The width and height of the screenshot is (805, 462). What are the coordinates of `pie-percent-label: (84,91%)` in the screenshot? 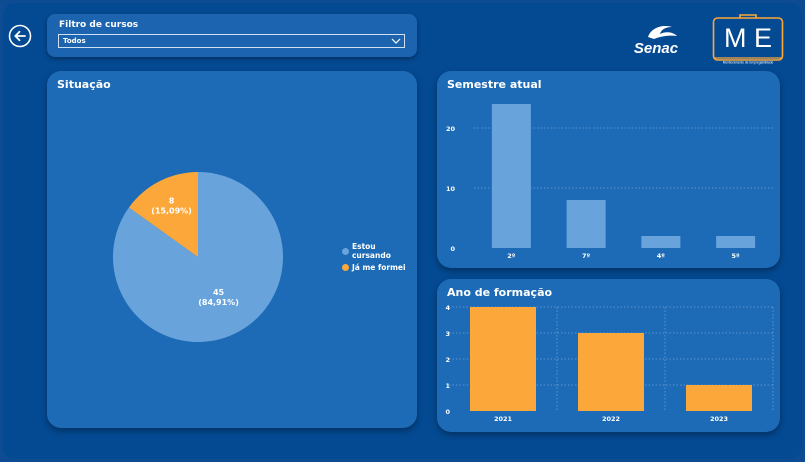 It's located at (218, 302).